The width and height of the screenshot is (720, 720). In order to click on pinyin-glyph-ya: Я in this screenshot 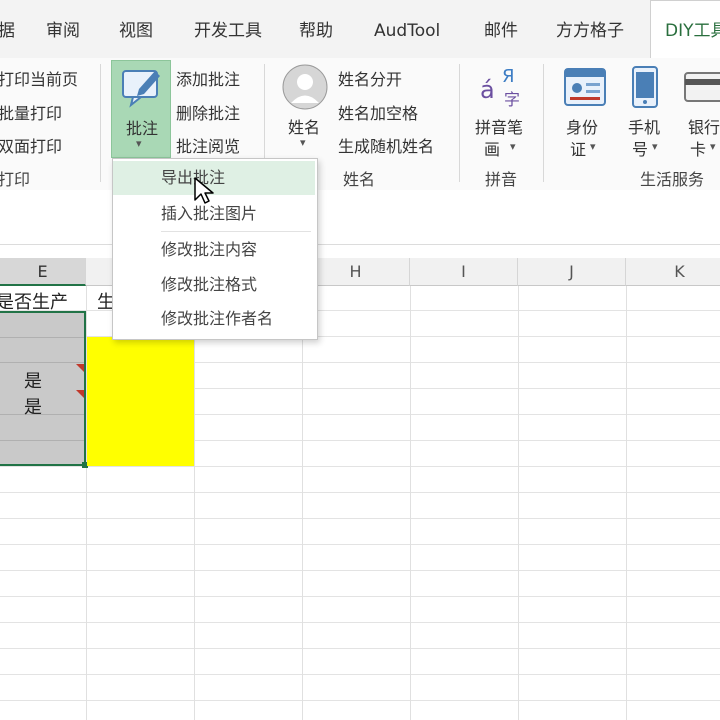, I will do `click(508, 76)`.